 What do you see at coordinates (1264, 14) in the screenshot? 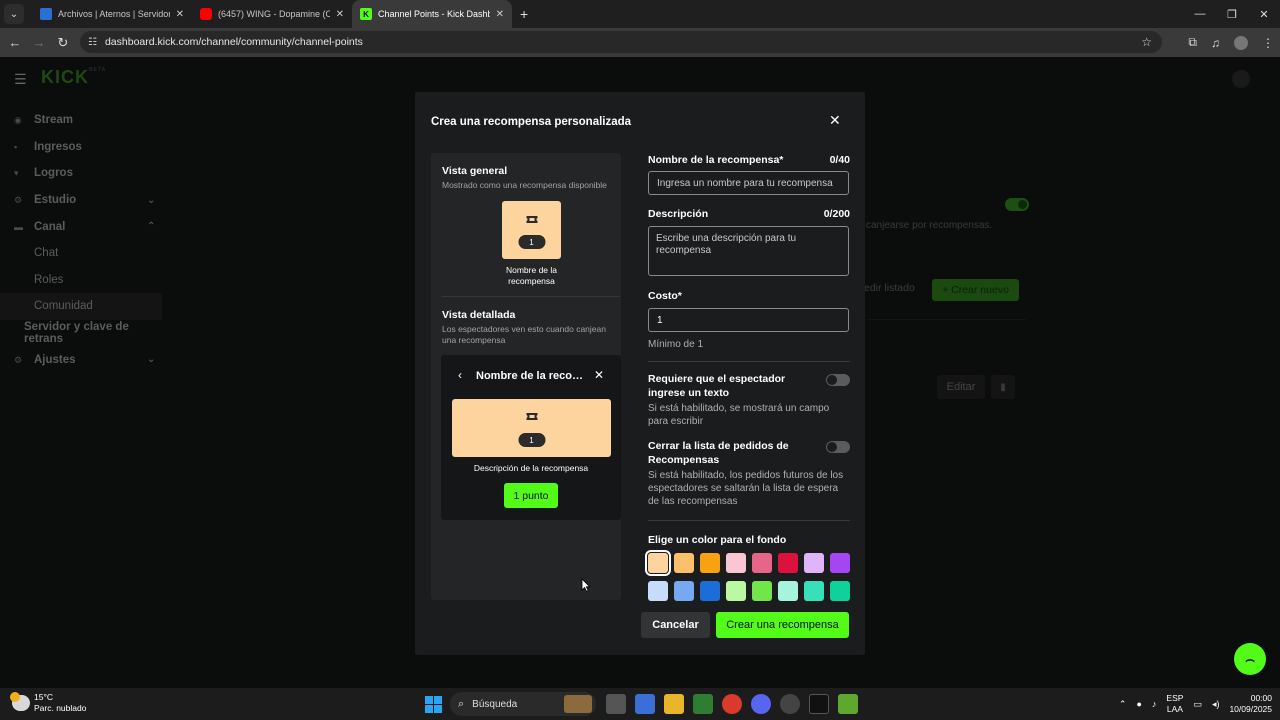
I see `close-window-icon: ✕` at bounding box center [1264, 14].